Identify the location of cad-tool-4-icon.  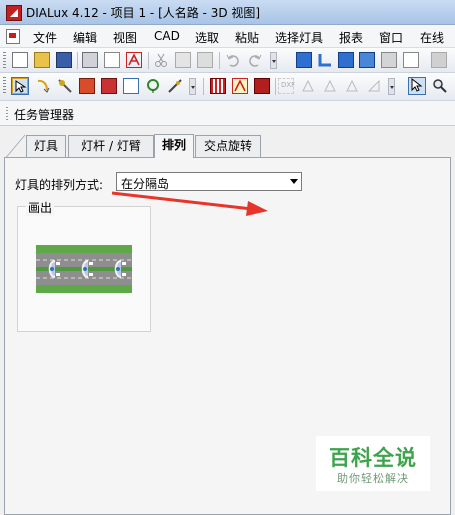
(374, 86).